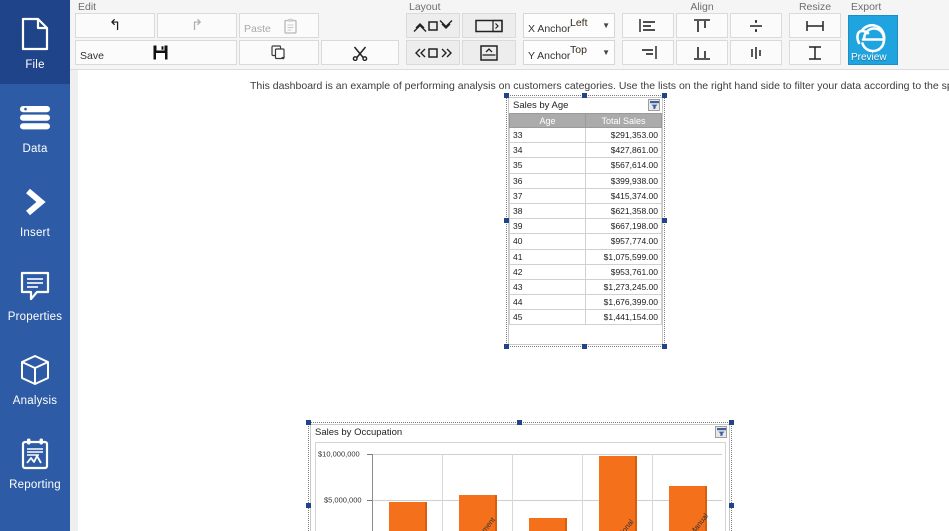 The image size is (949, 531). What do you see at coordinates (425, 7) in the screenshot?
I see `ribbon-group-title: Layout` at bounding box center [425, 7].